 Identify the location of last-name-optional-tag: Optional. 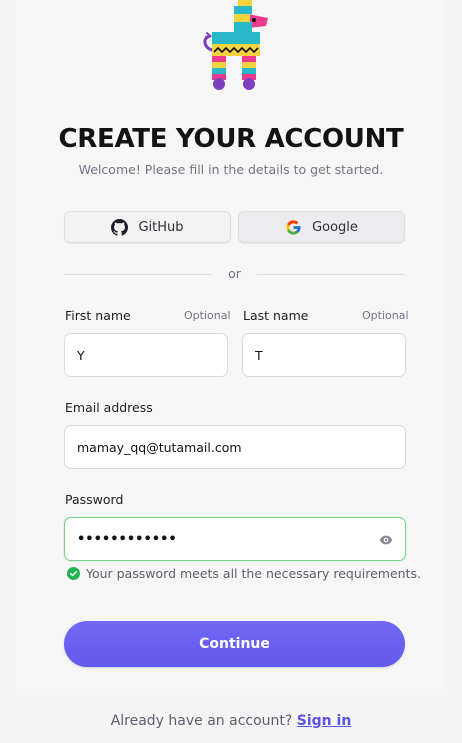
(385, 315).